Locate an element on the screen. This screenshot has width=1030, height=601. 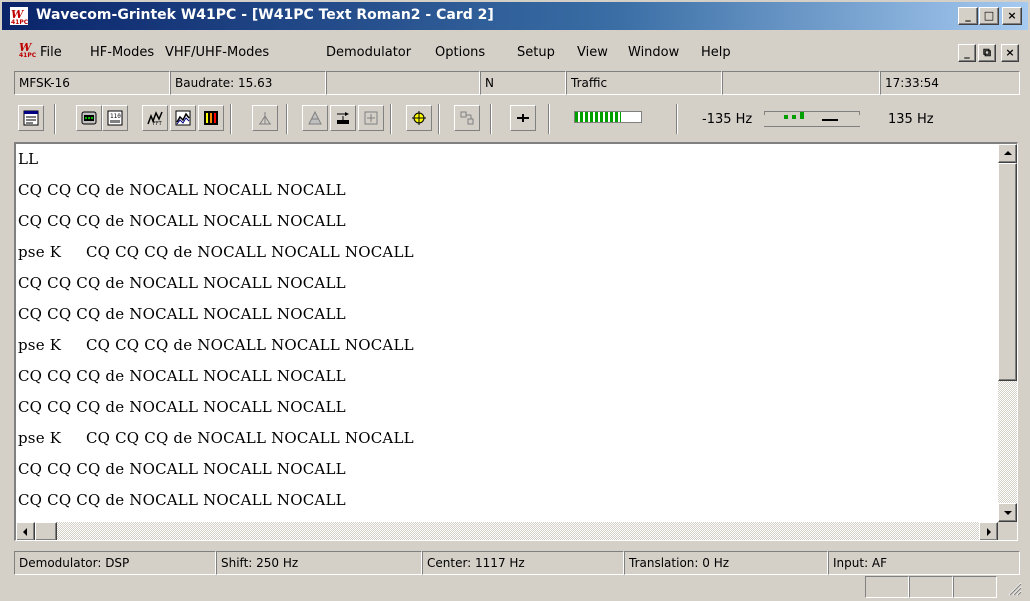
network-icon is located at coordinates (467, 118).